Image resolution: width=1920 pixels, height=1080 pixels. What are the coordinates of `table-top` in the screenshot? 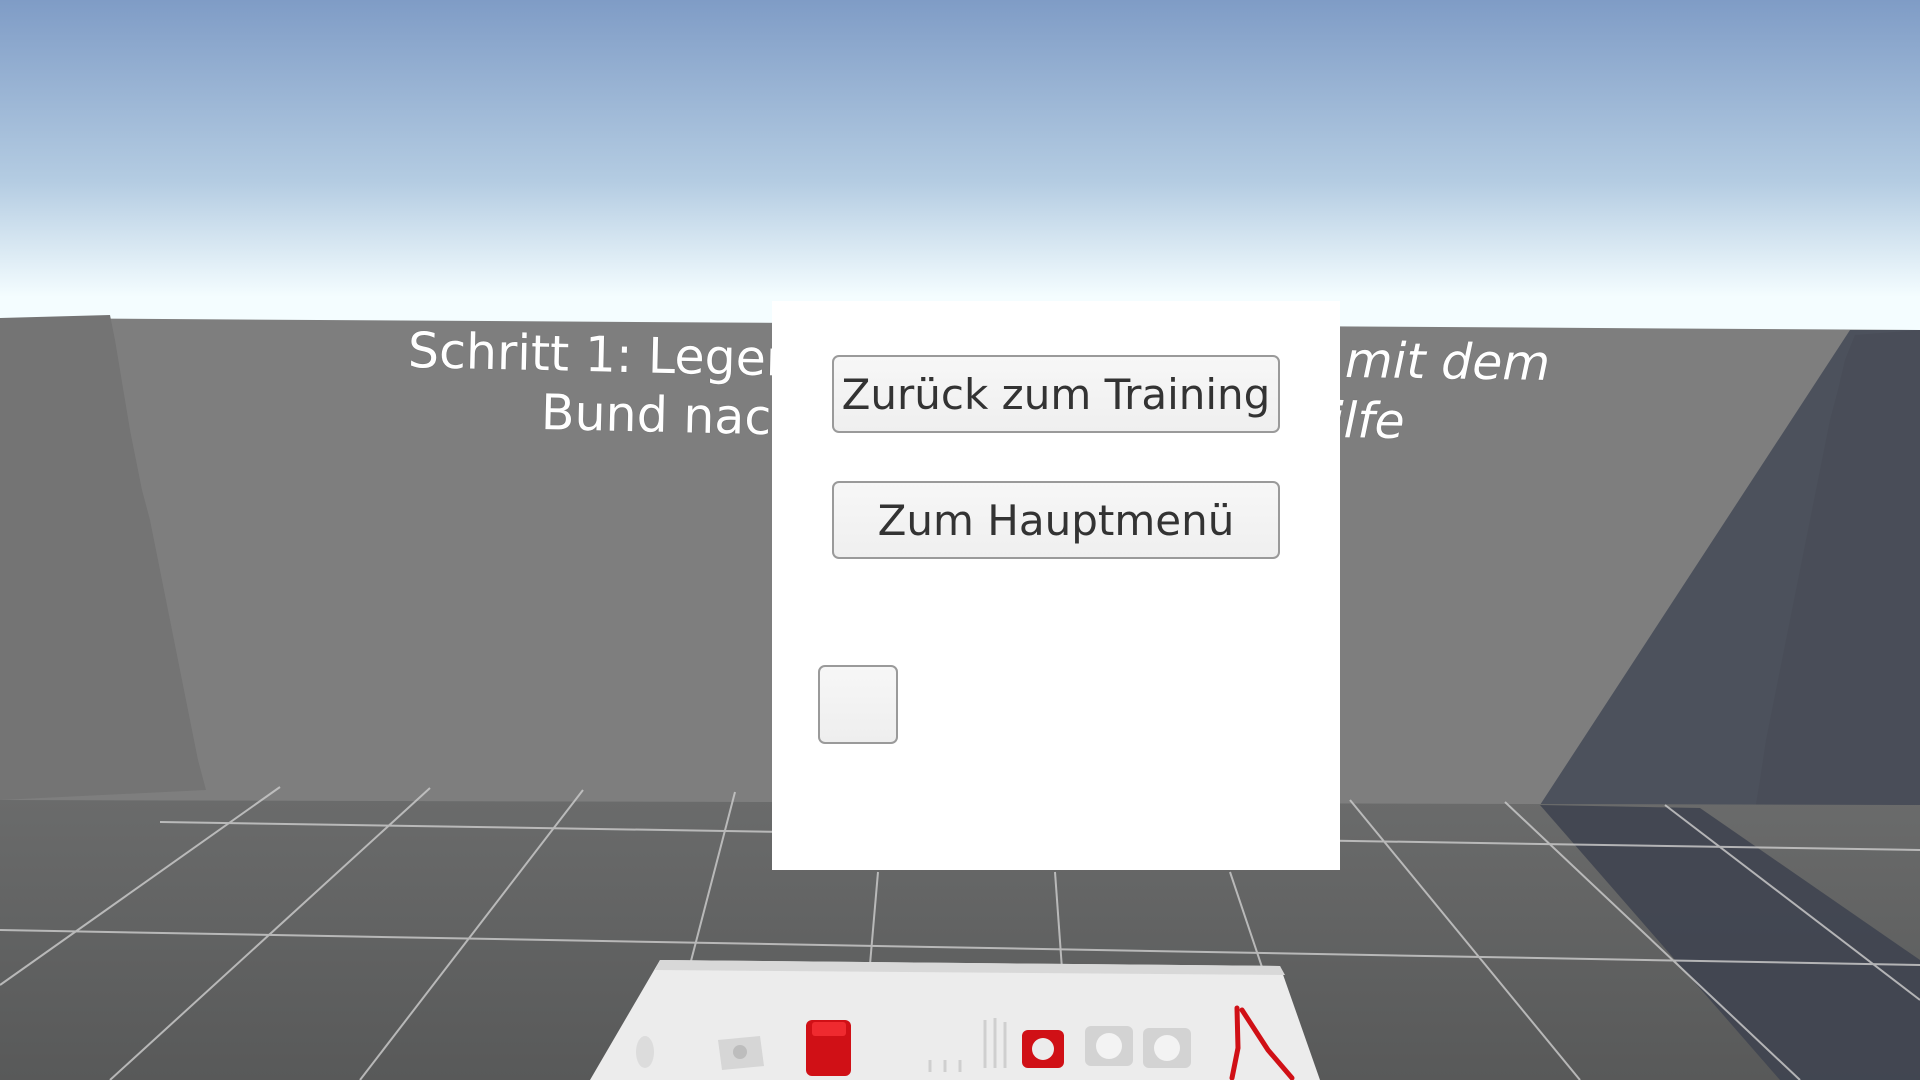 It's located at (955, 1020).